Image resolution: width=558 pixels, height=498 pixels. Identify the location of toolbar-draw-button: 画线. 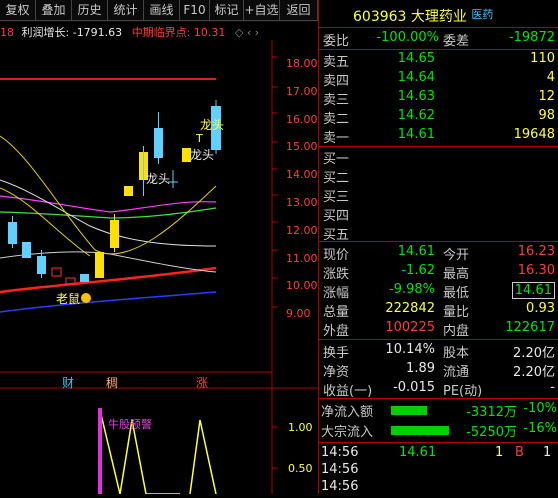
(162, 10).